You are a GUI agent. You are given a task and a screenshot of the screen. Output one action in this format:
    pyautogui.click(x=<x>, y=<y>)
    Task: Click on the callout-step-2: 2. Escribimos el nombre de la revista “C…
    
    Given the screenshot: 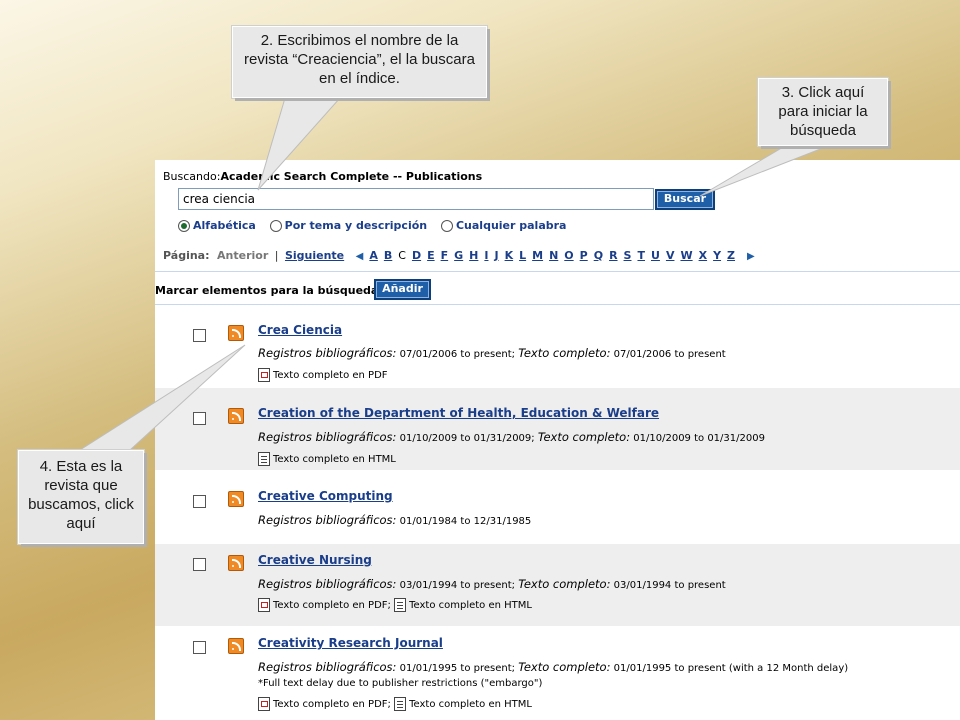 What is the action you would take?
    pyautogui.click(x=359, y=62)
    